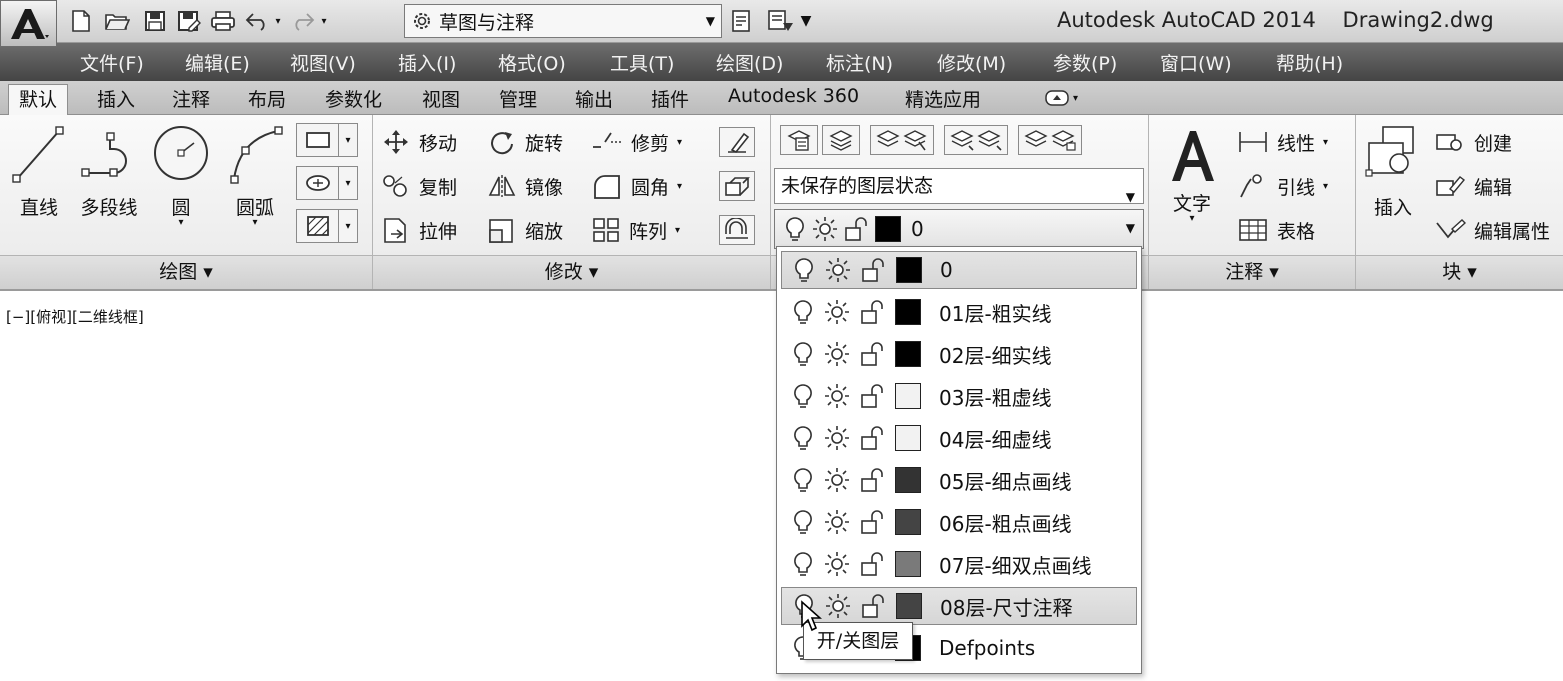 This screenshot has height=681, width=1563. Describe the element at coordinates (327, 140) in the screenshot. I see `rectangle-button: ▾` at that location.